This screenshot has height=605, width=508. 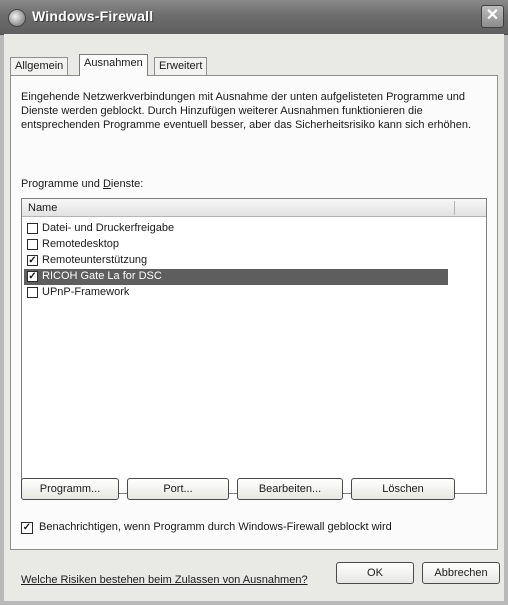 What do you see at coordinates (27, 528) in the screenshot?
I see `notify-checkbox: ✓` at bounding box center [27, 528].